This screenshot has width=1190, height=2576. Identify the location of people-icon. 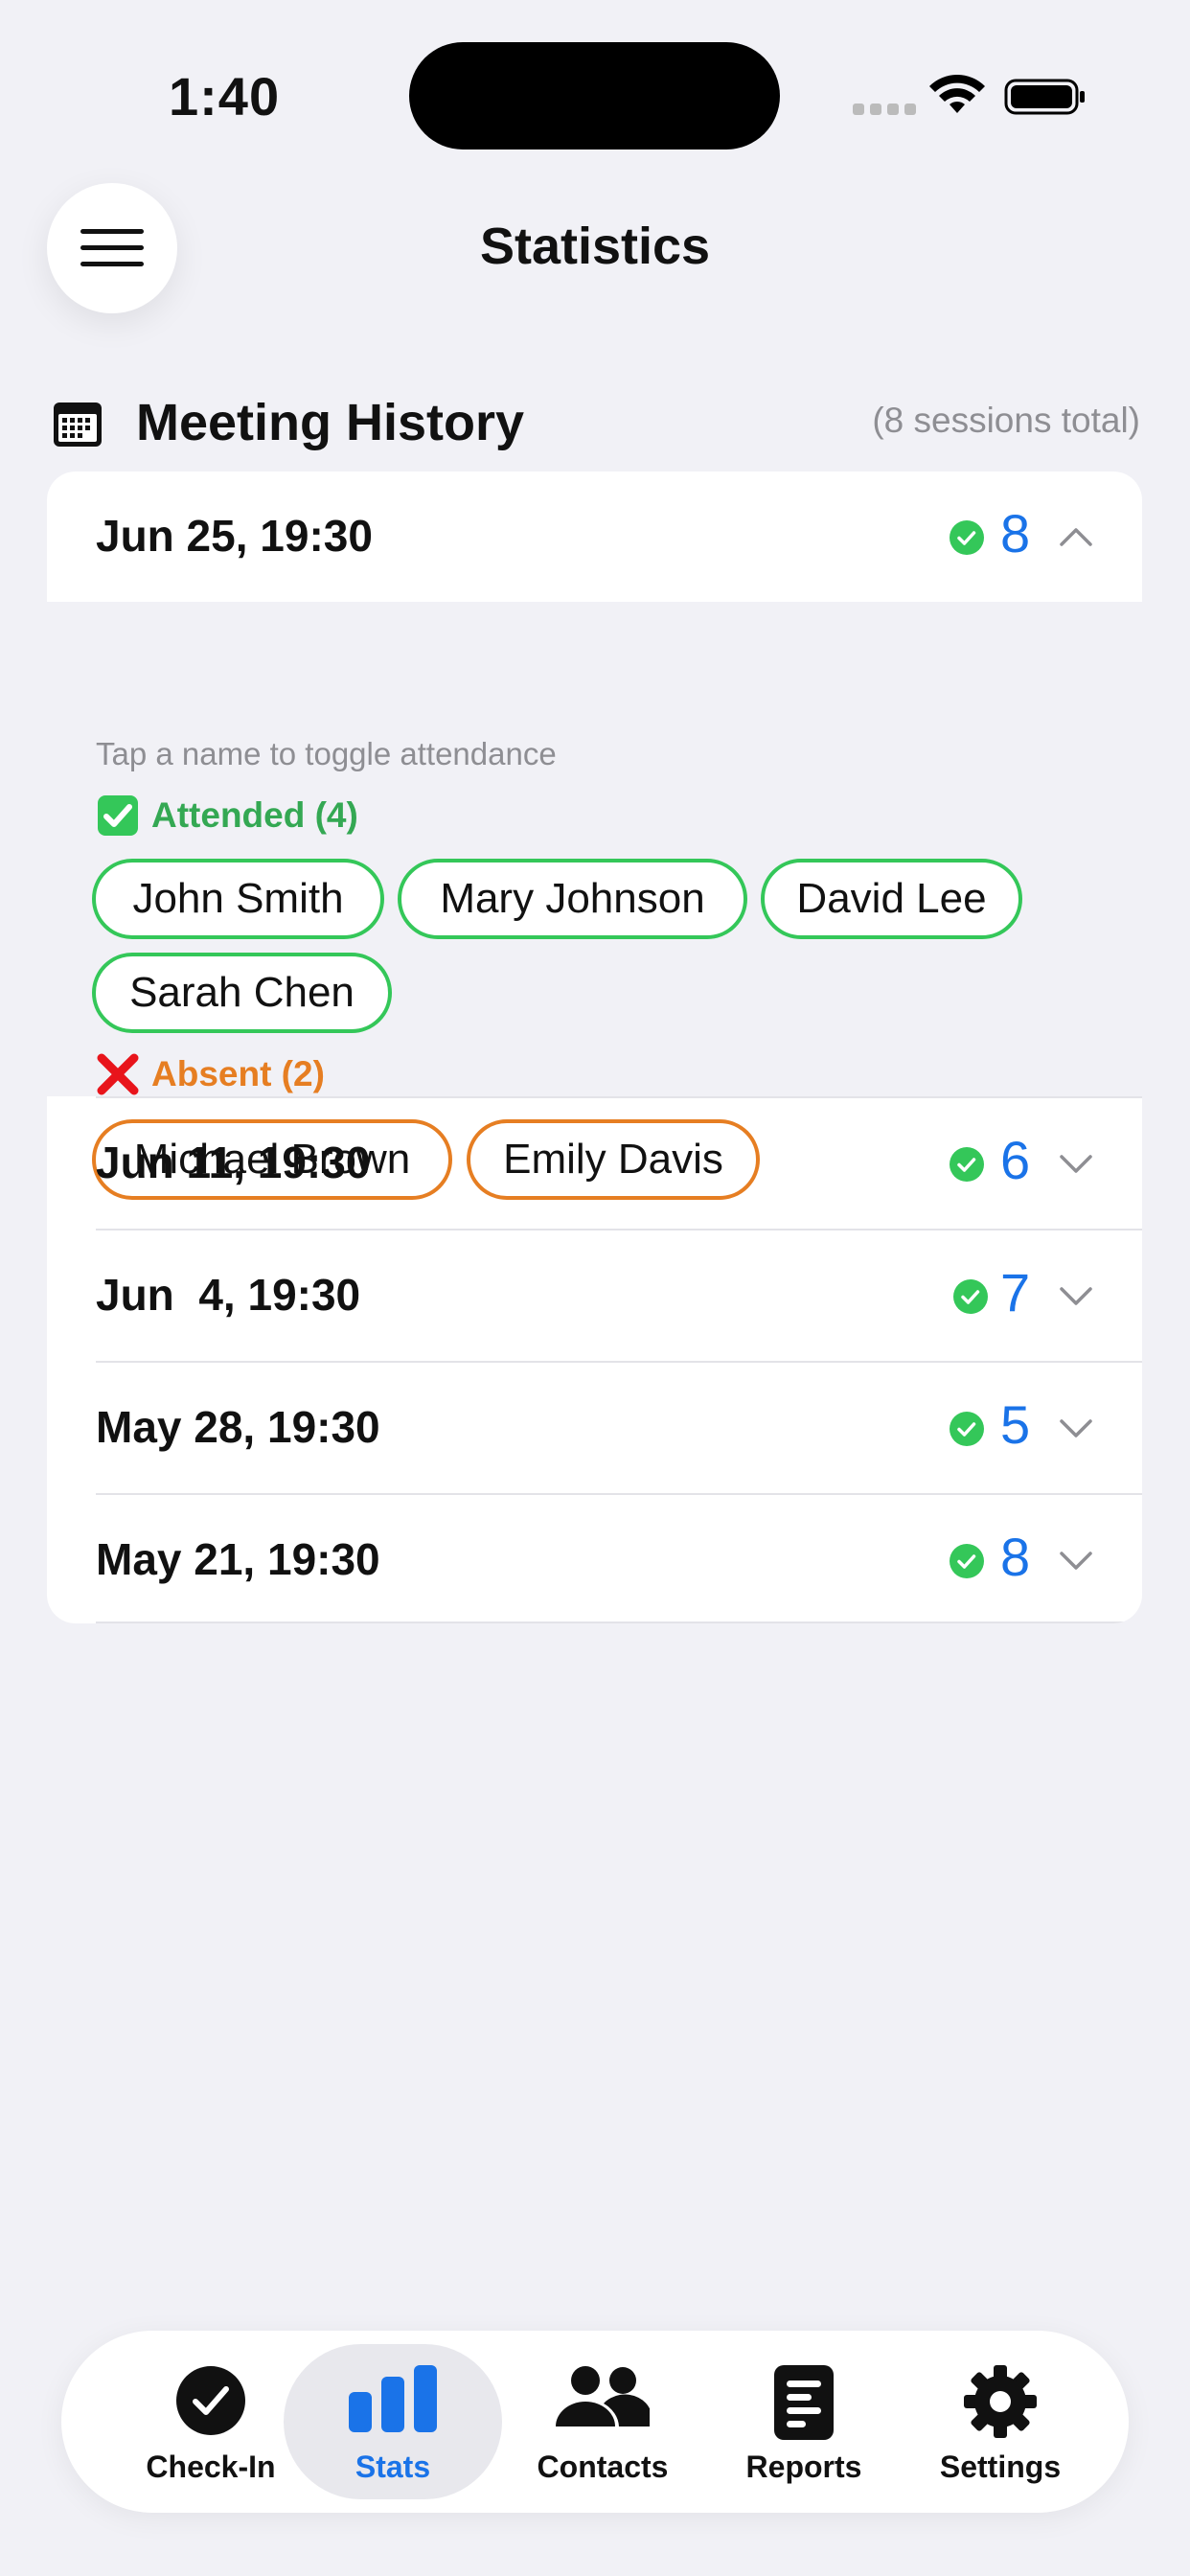
(603, 2396).